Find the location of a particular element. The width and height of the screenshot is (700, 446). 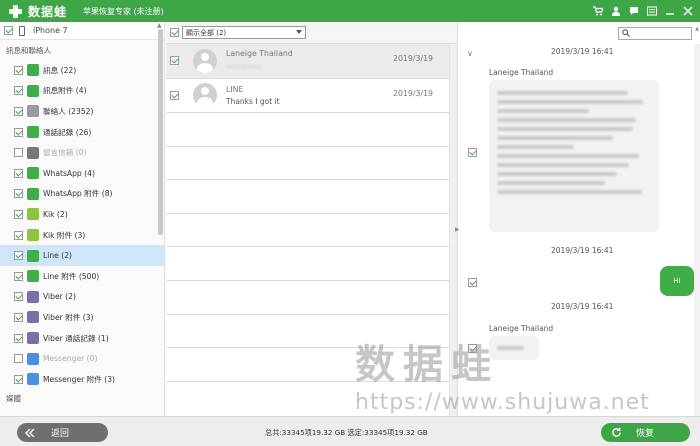

sidebar-item: 訊息 (22) is located at coordinates (82, 70).